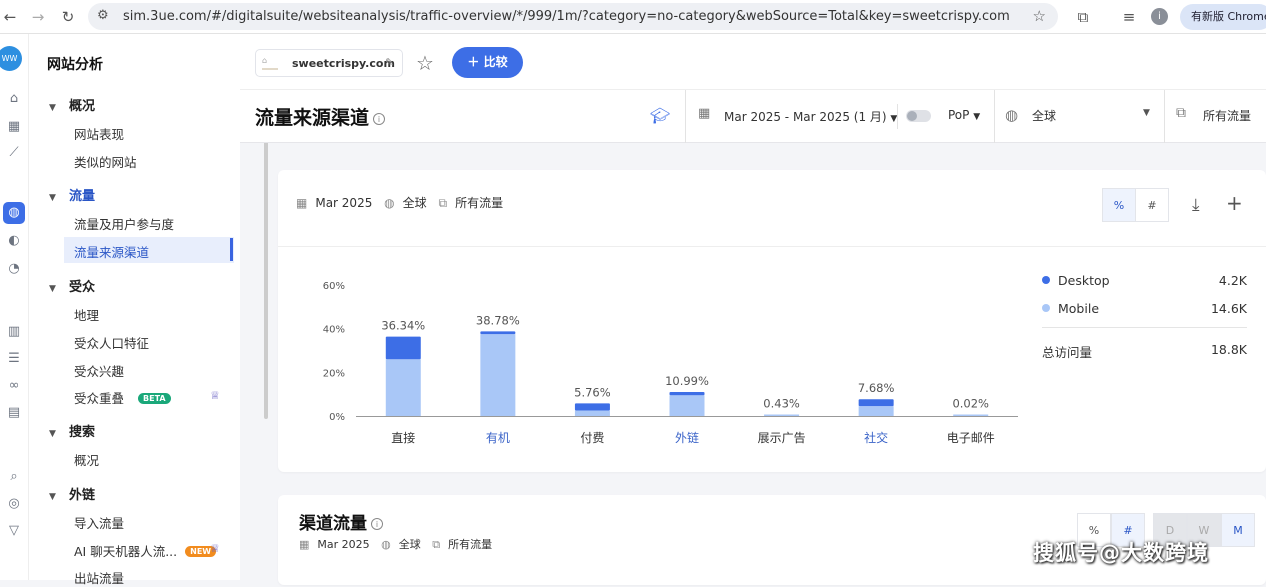  What do you see at coordinates (111, 251) in the screenshot?
I see `sidebar-item-traffic-channels: 流量来源渠道` at bounding box center [111, 251].